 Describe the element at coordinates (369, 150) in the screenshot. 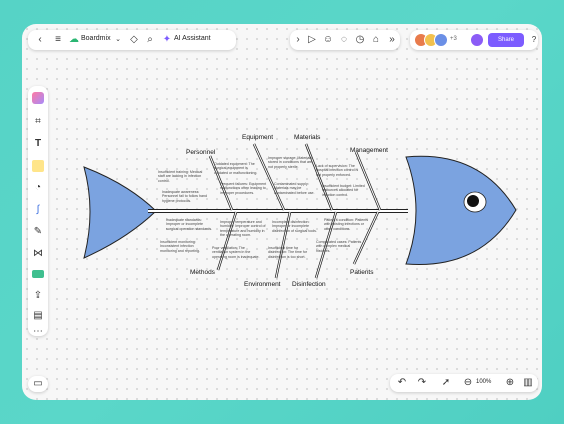

I see `label-management: Management` at that location.